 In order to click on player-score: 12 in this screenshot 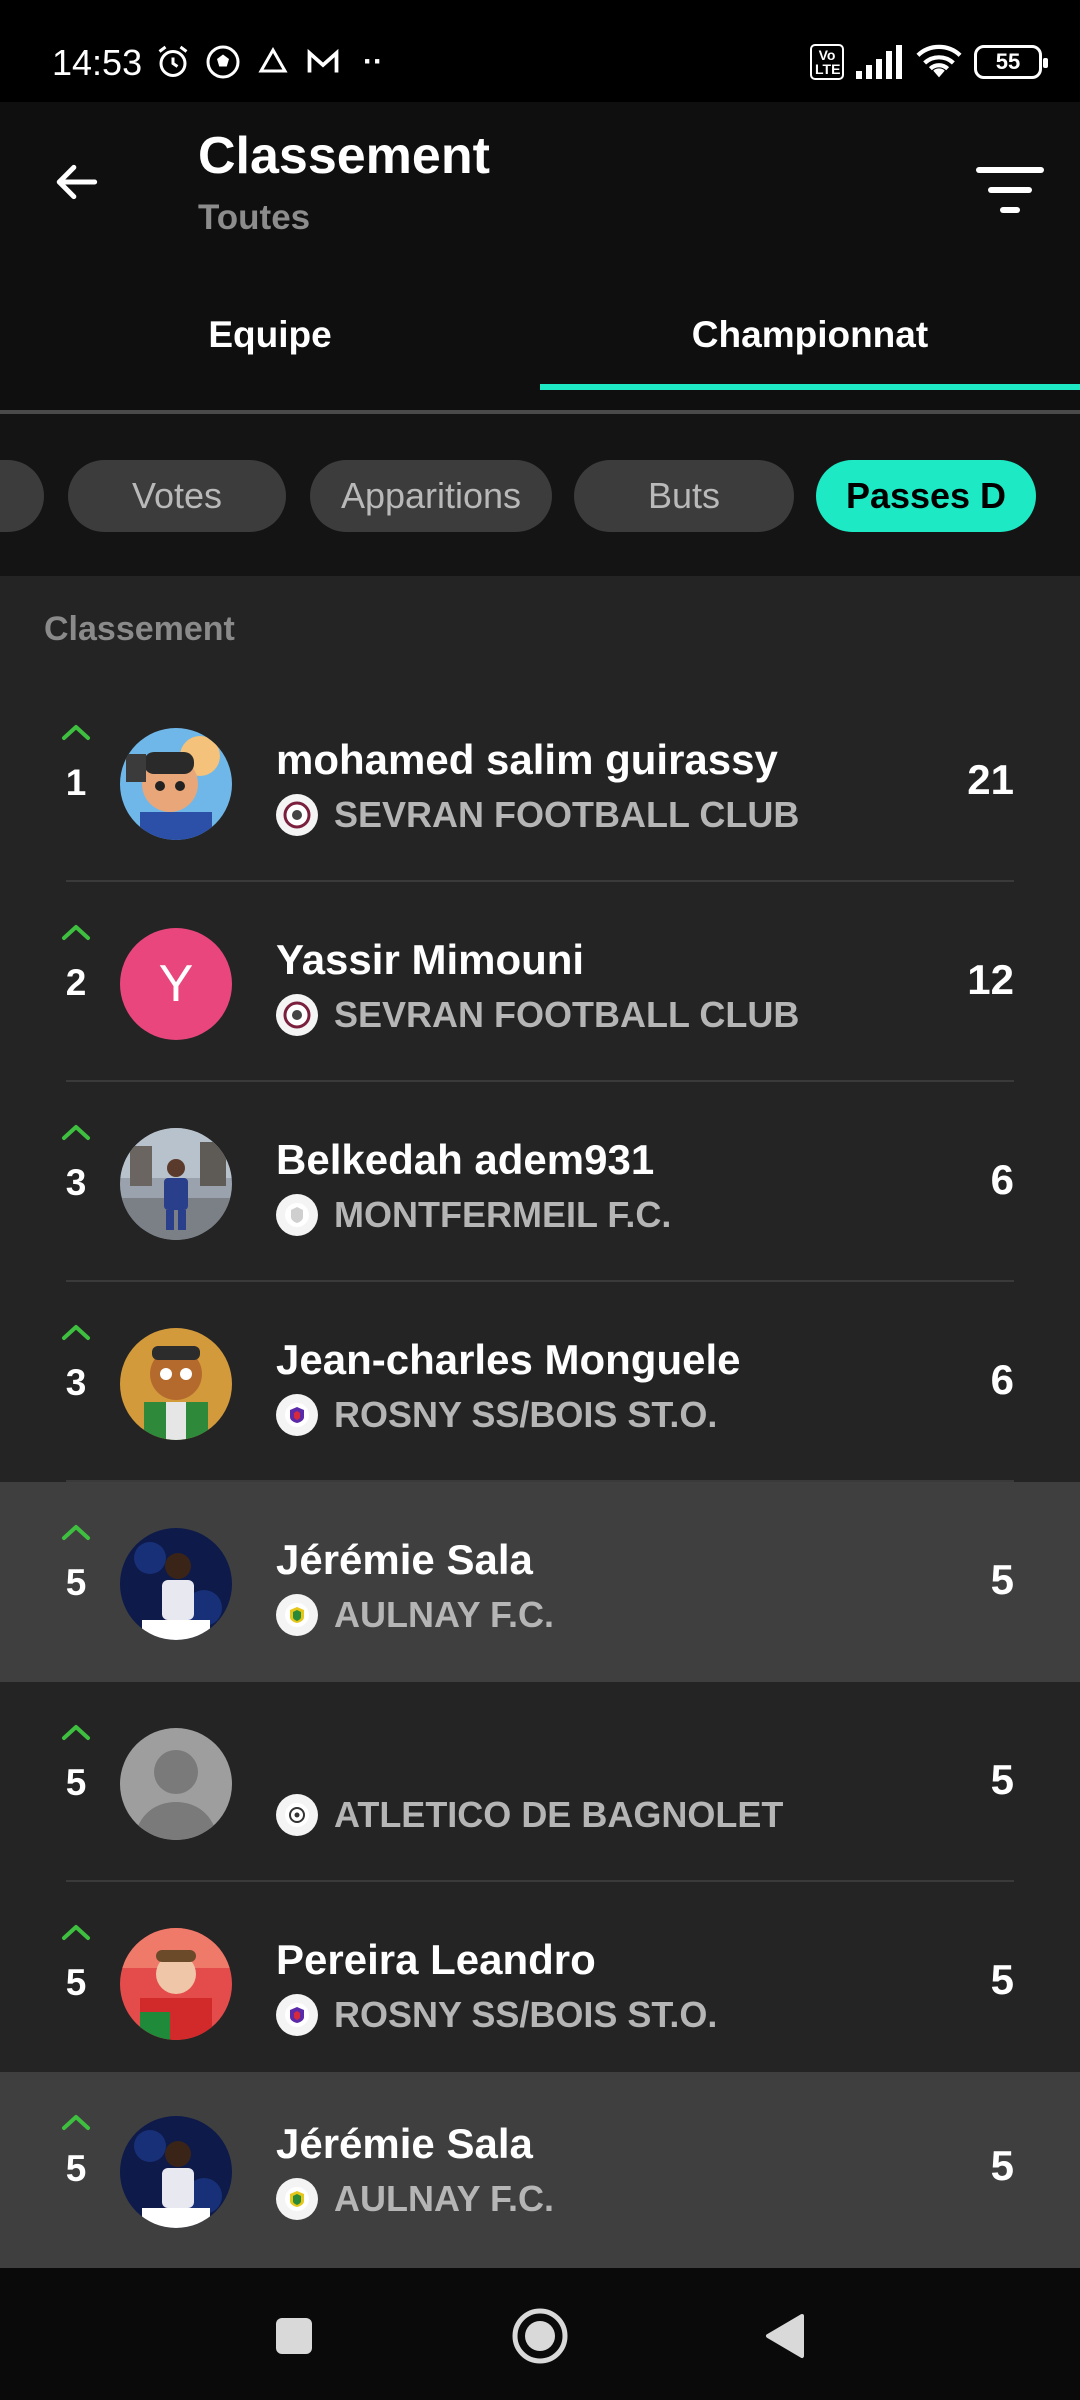, I will do `click(990, 979)`.